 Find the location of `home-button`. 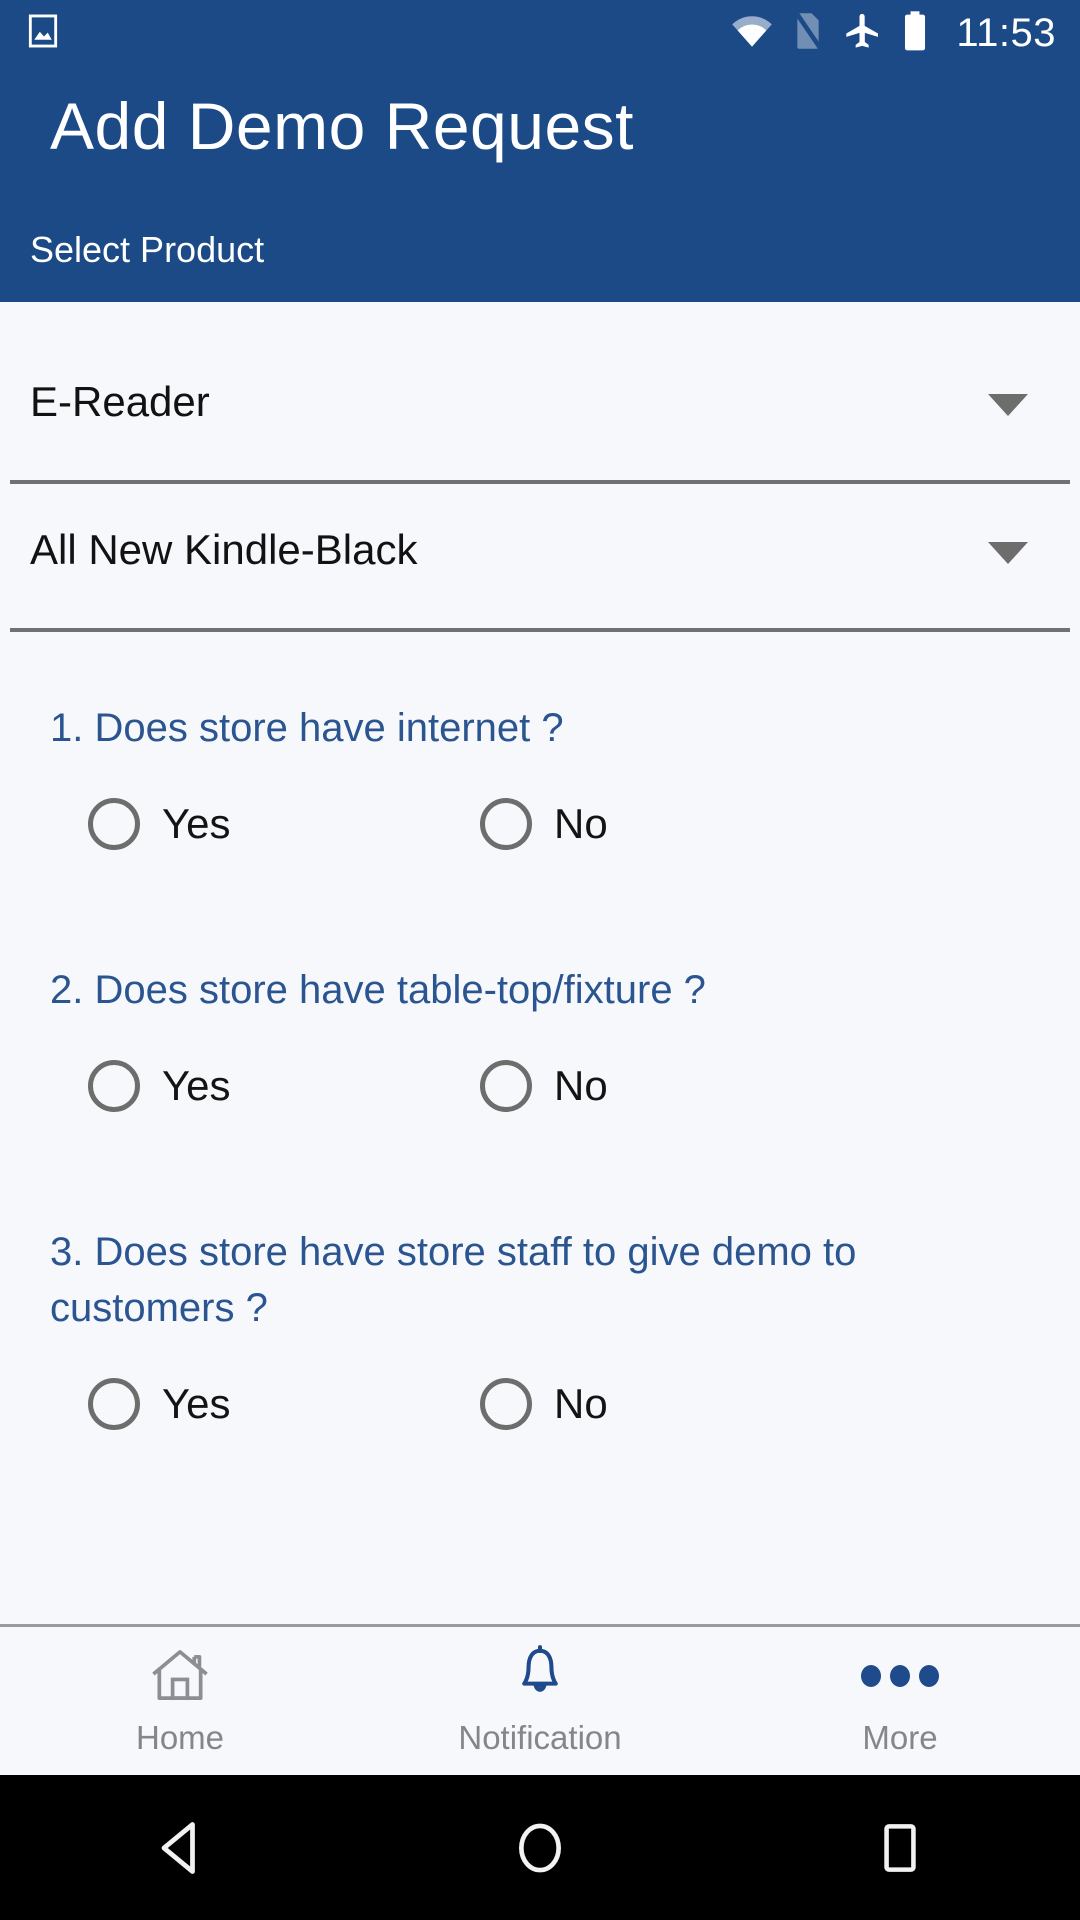

home-button is located at coordinates (540, 1848).